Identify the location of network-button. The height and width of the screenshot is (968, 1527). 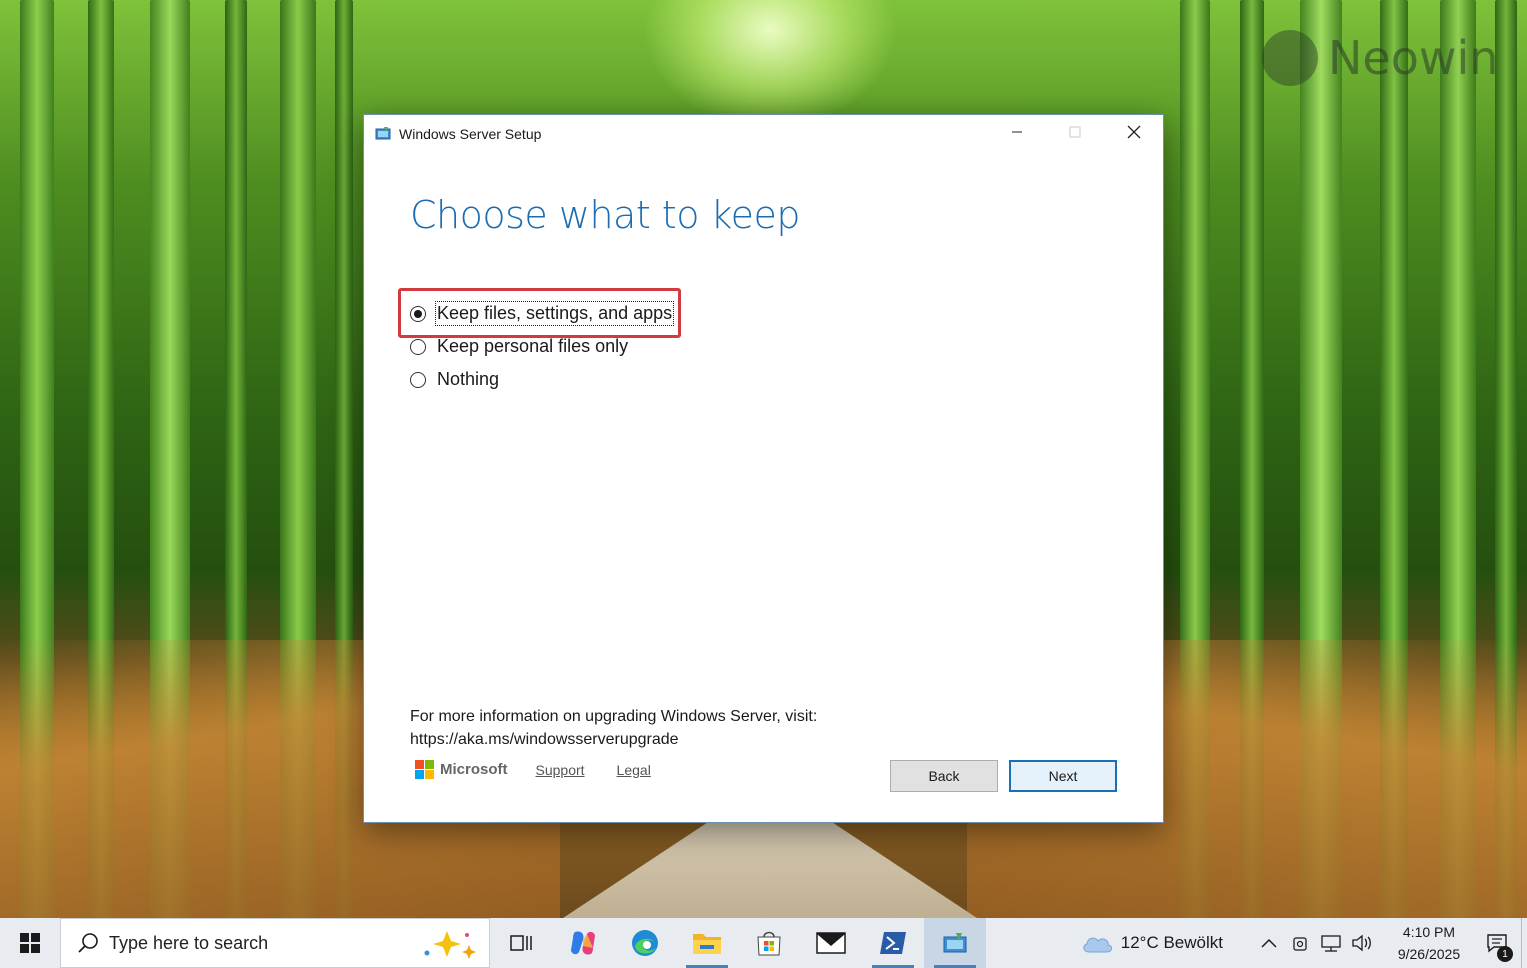
(1330, 943).